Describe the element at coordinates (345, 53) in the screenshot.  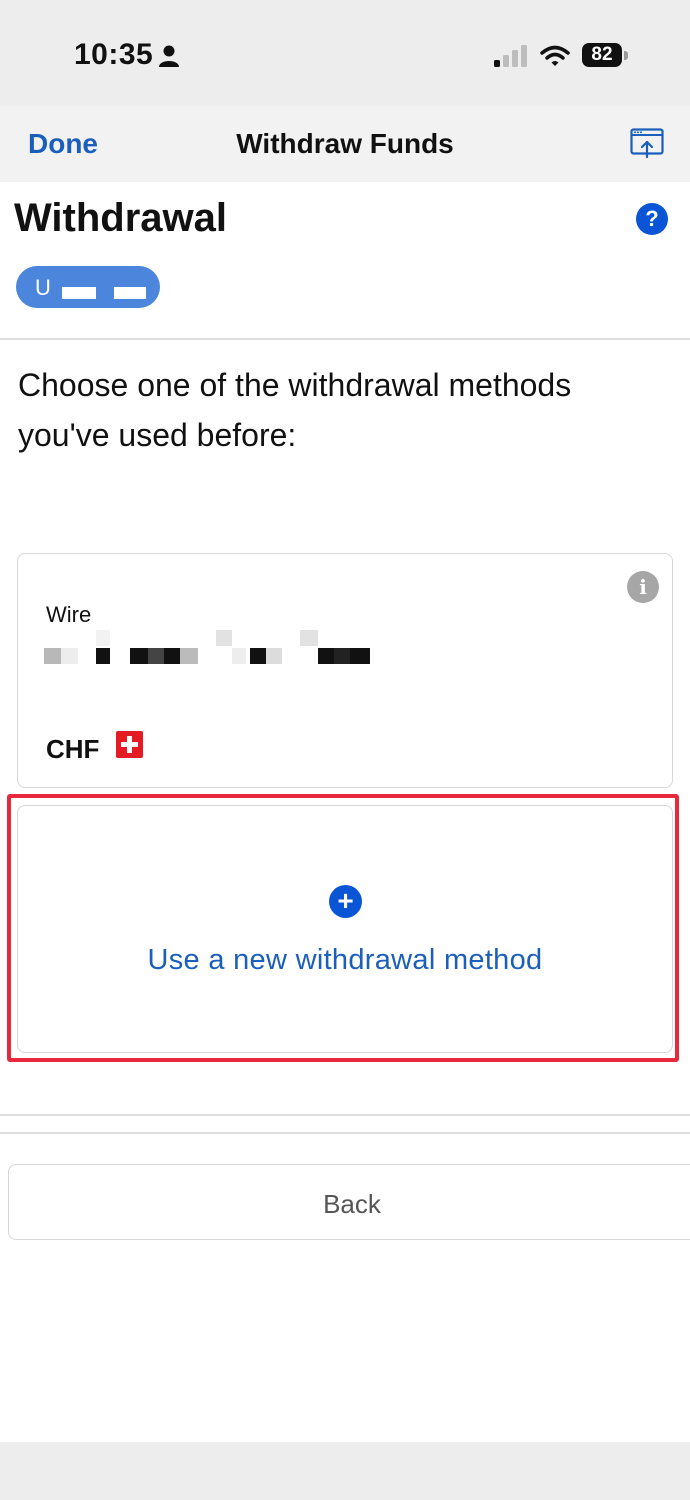
I see `status-bar: 10:35 82` at that location.